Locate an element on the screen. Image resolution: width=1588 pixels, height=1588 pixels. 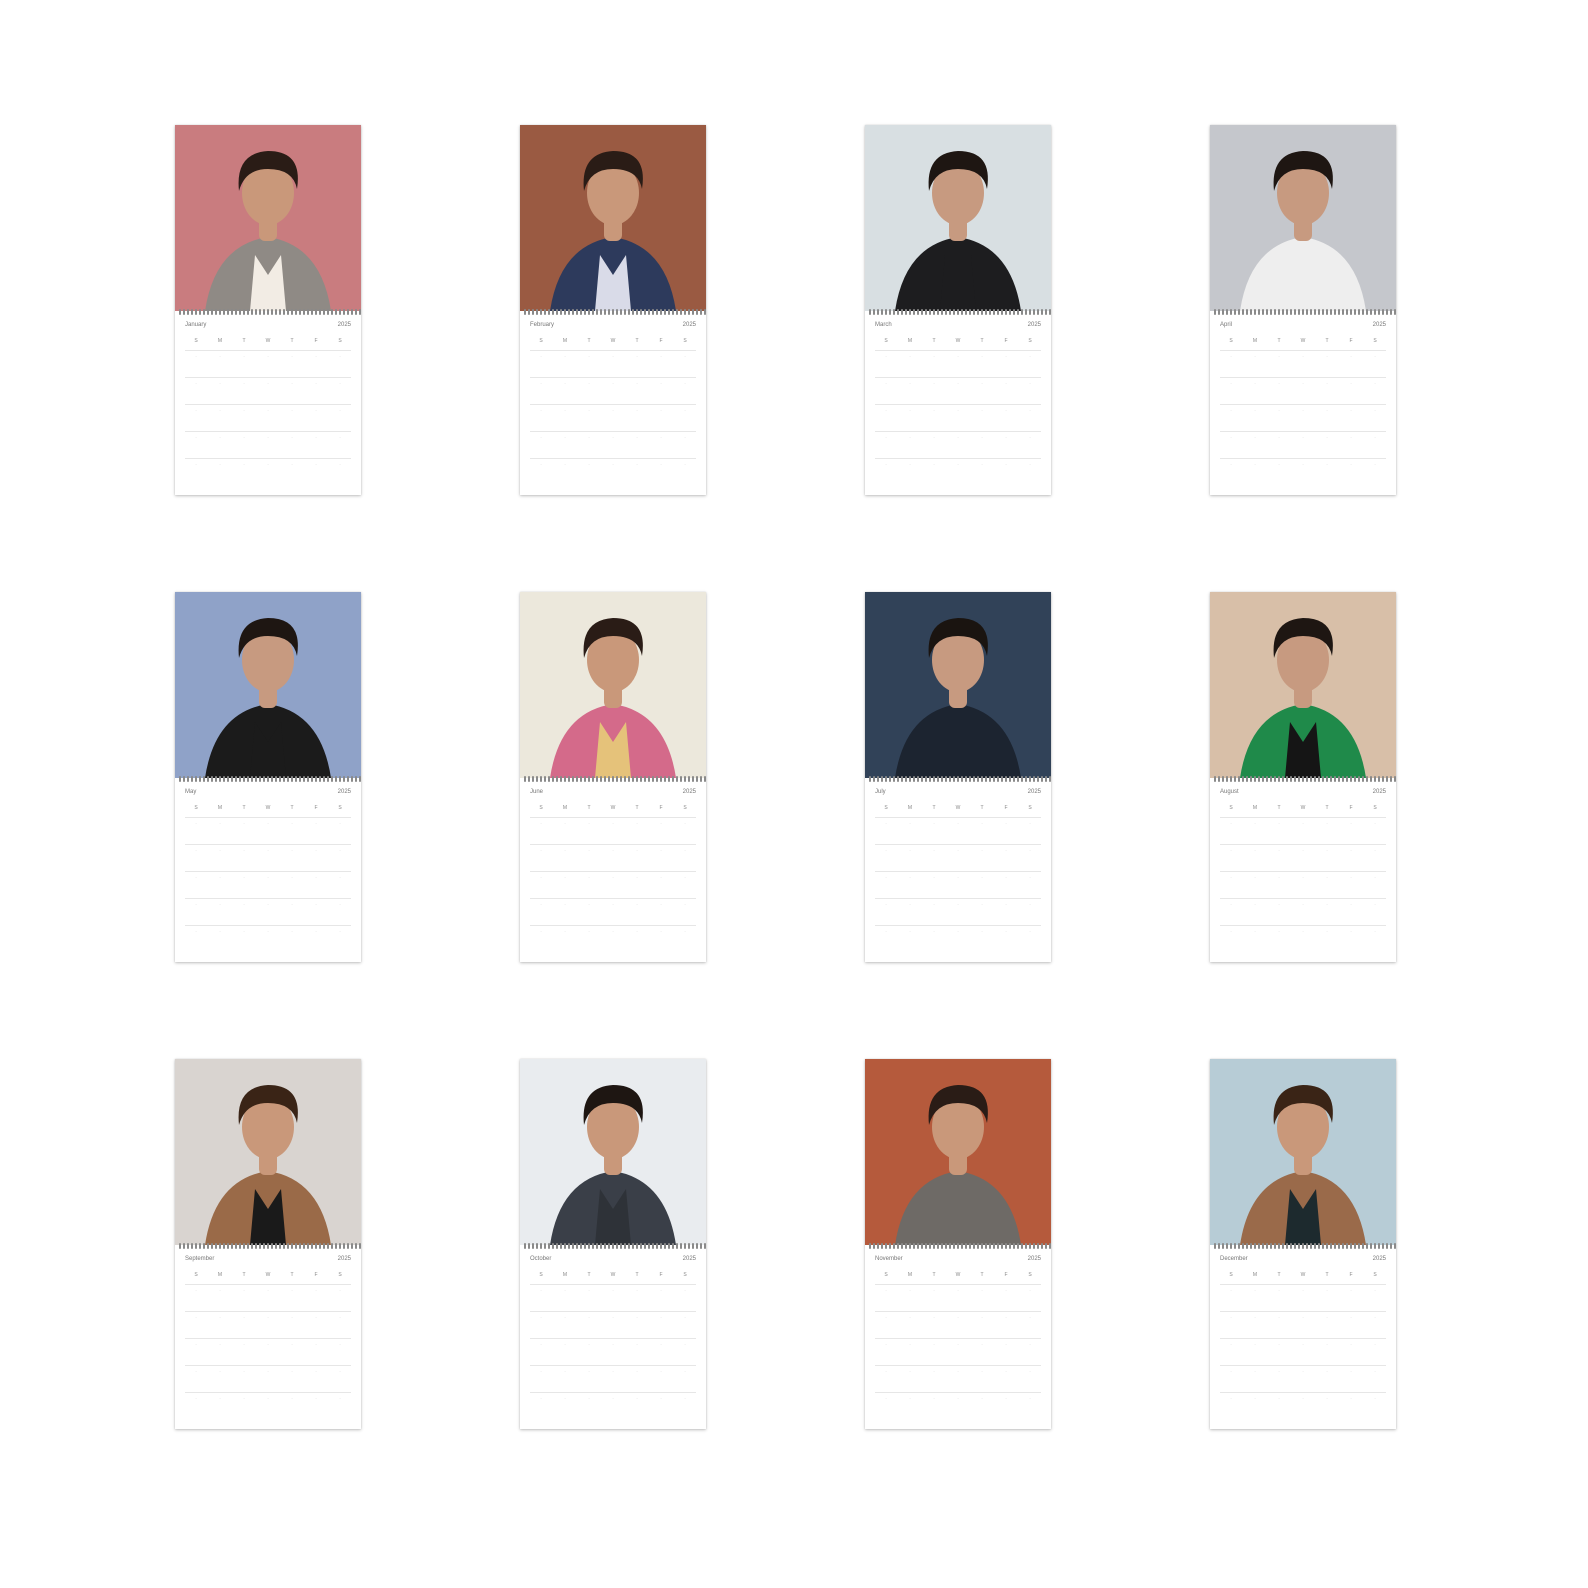
month-name: September is located at coordinates (200, 1259).